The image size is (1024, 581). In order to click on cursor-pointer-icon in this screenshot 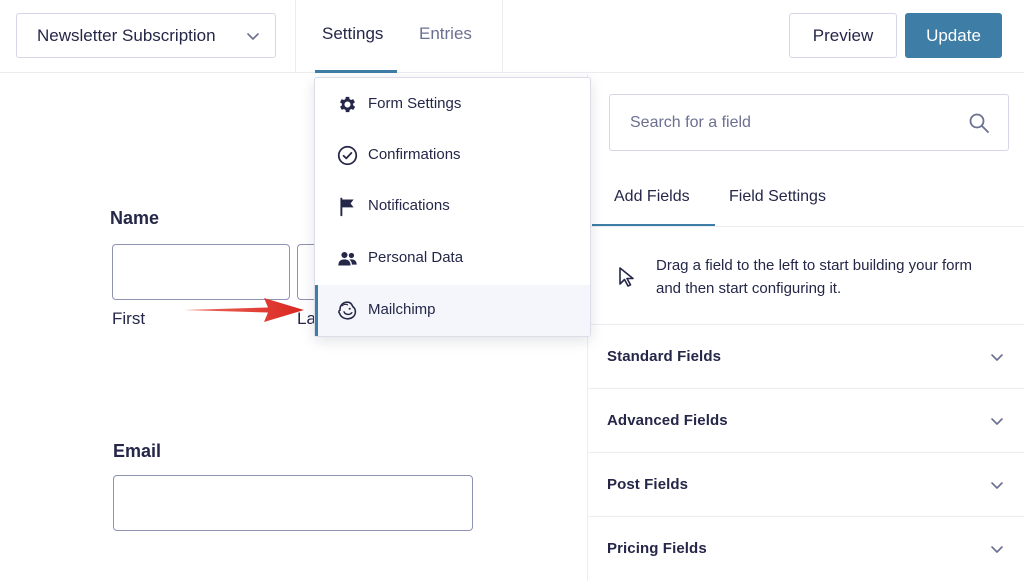, I will do `click(626, 277)`.